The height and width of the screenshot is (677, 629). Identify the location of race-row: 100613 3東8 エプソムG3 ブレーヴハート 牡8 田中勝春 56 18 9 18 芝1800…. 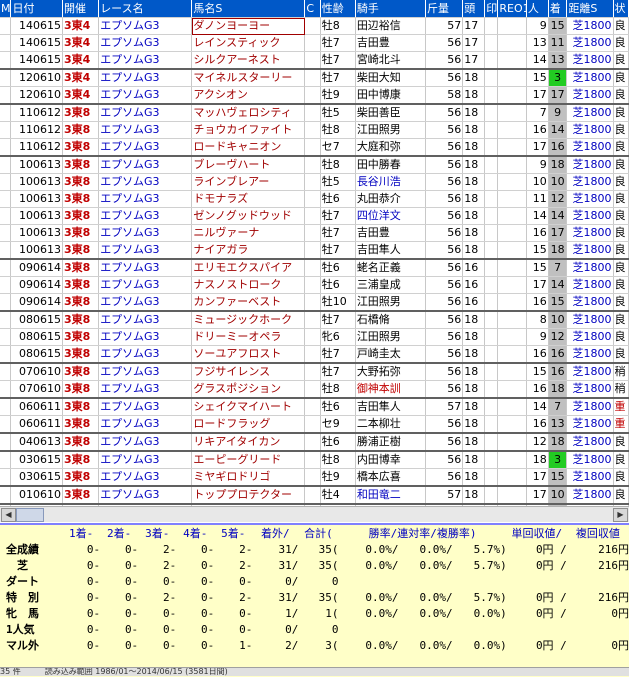
(314, 164).